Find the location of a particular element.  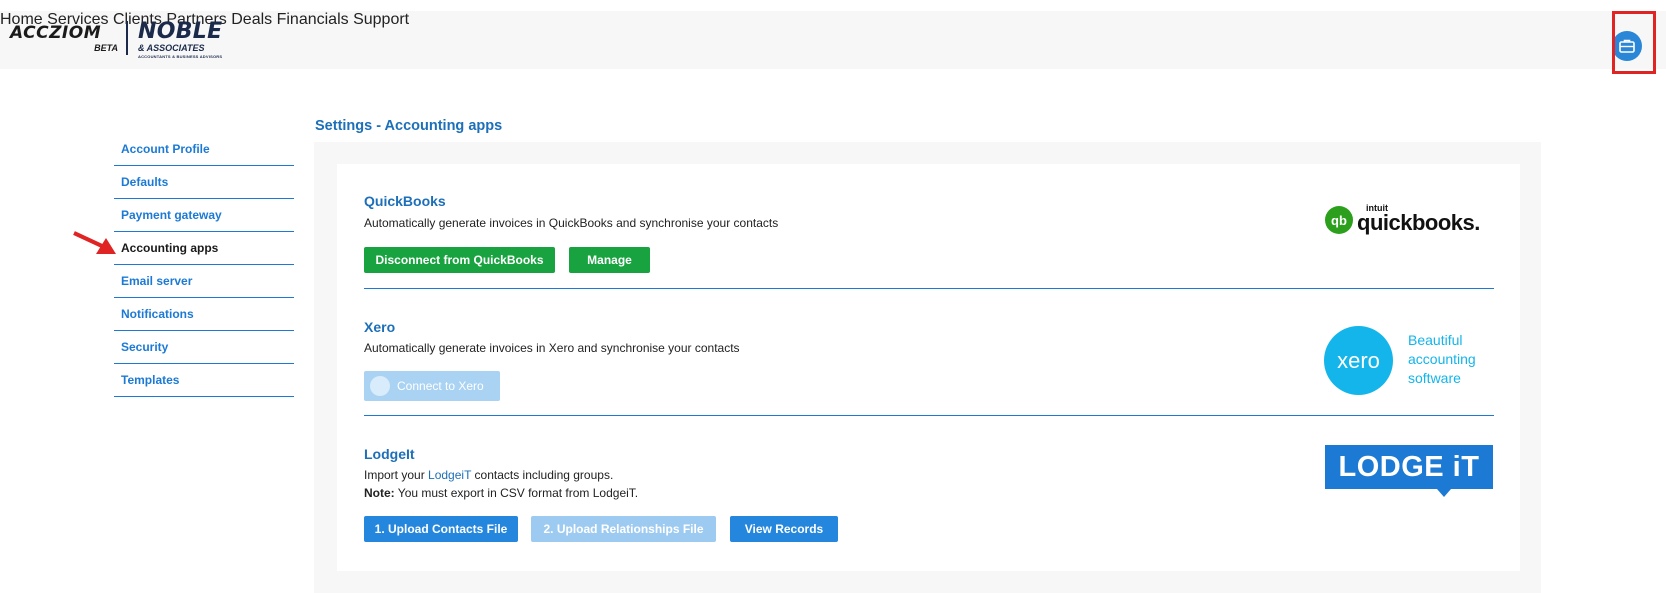

lodgeit-title: LodgeIt is located at coordinates (389, 454).